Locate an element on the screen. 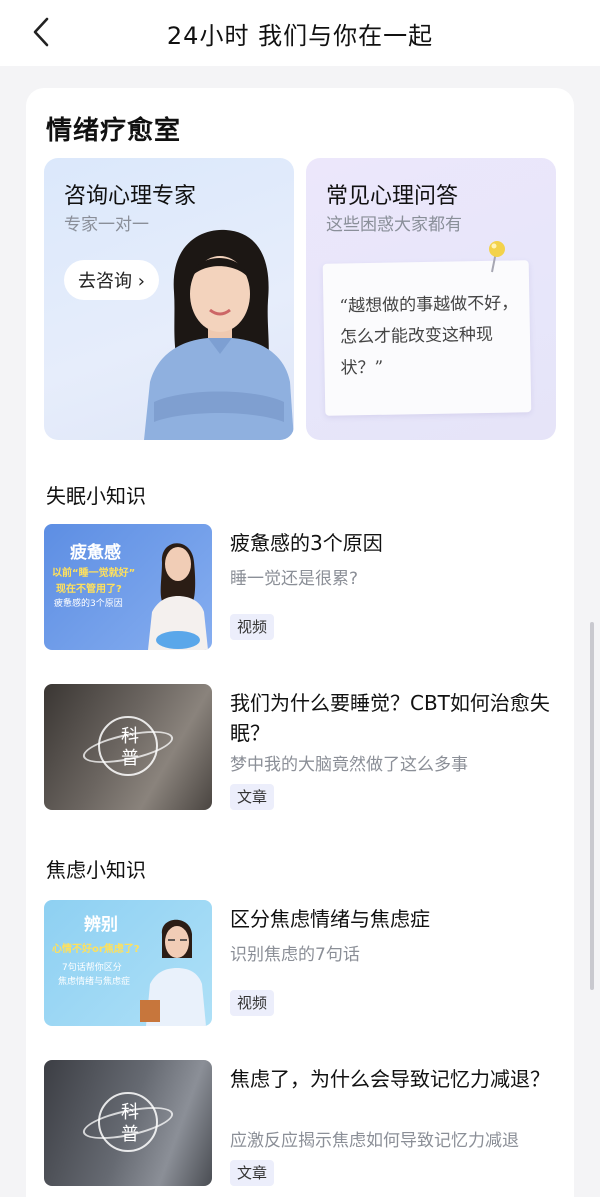 Image resolution: width=600 pixels, height=1197 pixels. pushpin-icon is located at coordinates (497, 257).